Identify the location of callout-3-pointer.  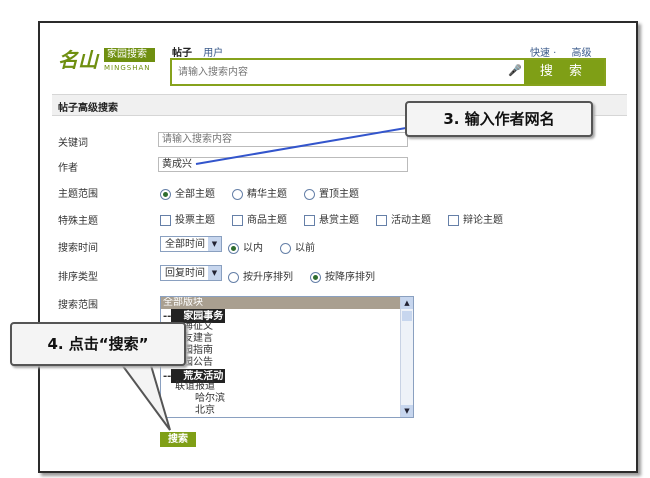
(301, 146).